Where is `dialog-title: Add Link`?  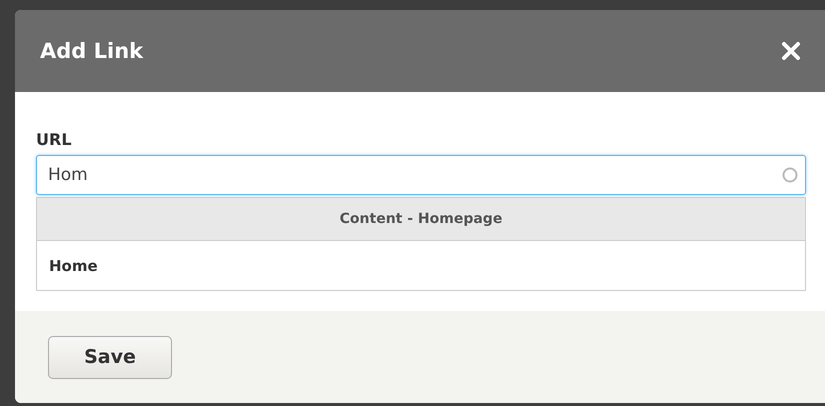 dialog-title: Add Link is located at coordinates (92, 51).